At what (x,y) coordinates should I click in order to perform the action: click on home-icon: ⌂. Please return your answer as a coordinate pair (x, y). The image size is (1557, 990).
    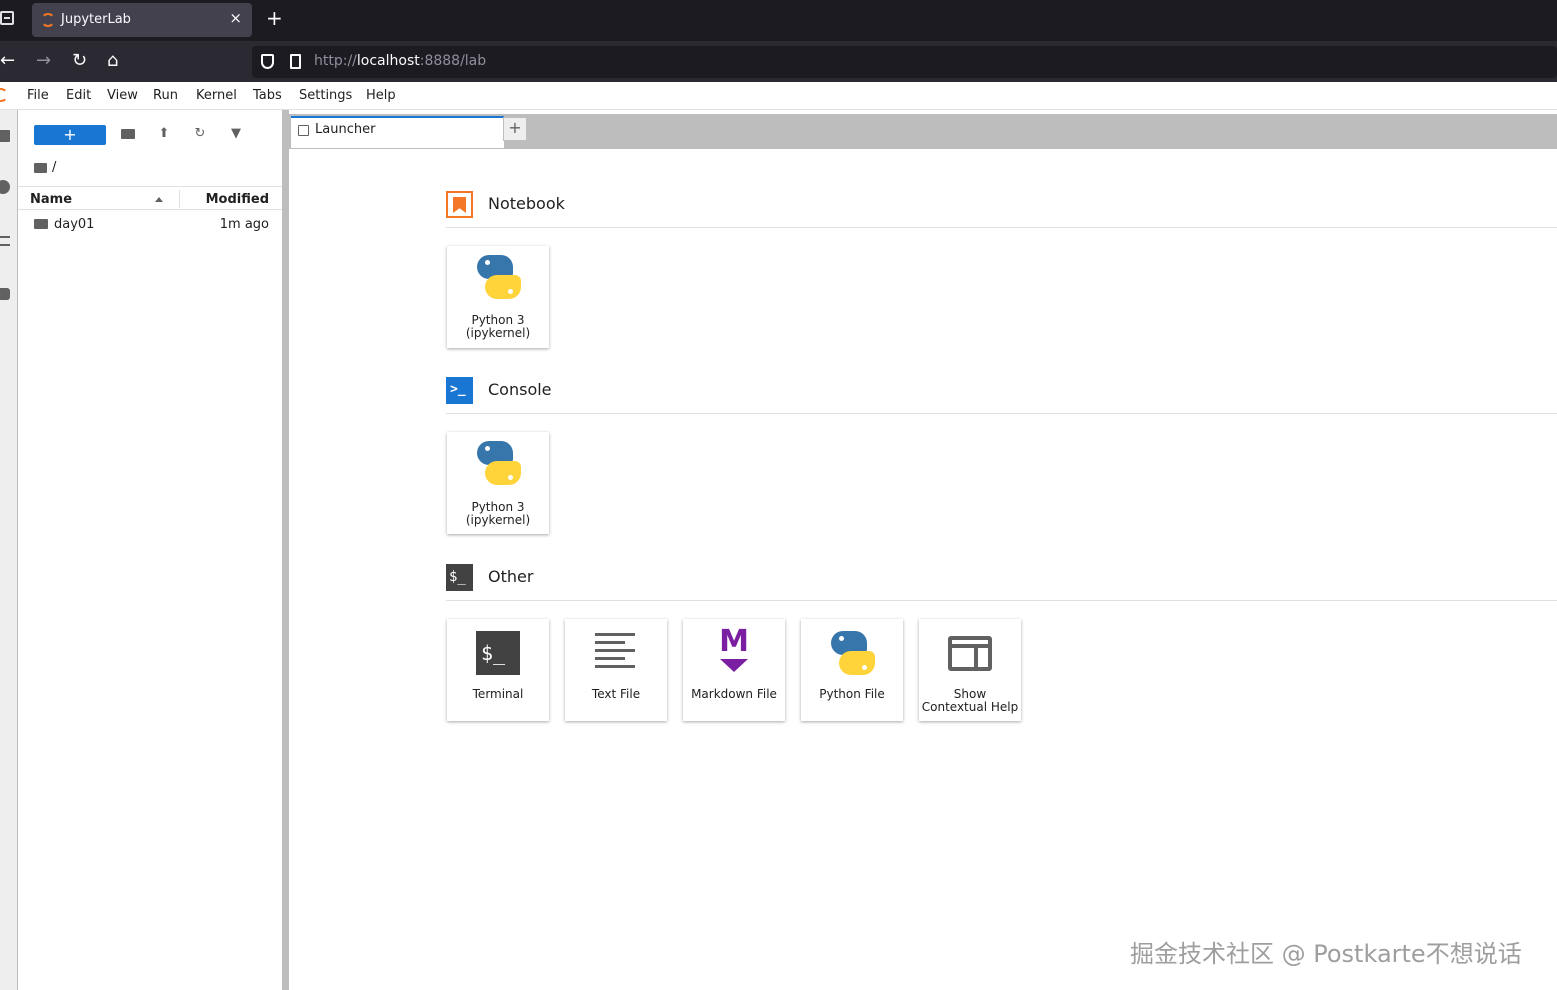
    Looking at the image, I should click on (112, 61).